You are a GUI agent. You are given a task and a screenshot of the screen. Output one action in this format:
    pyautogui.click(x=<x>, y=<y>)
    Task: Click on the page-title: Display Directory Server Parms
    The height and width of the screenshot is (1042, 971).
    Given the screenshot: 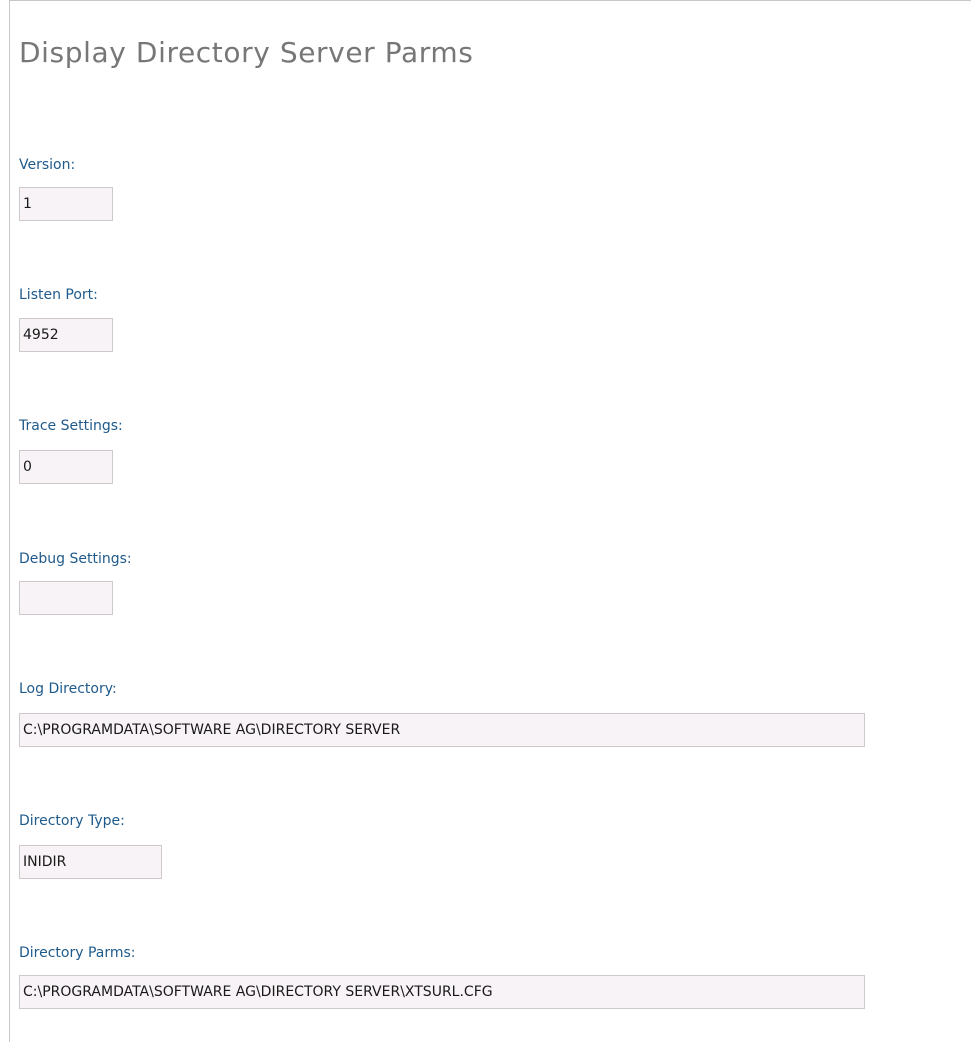 What is the action you would take?
    pyautogui.click(x=246, y=52)
    